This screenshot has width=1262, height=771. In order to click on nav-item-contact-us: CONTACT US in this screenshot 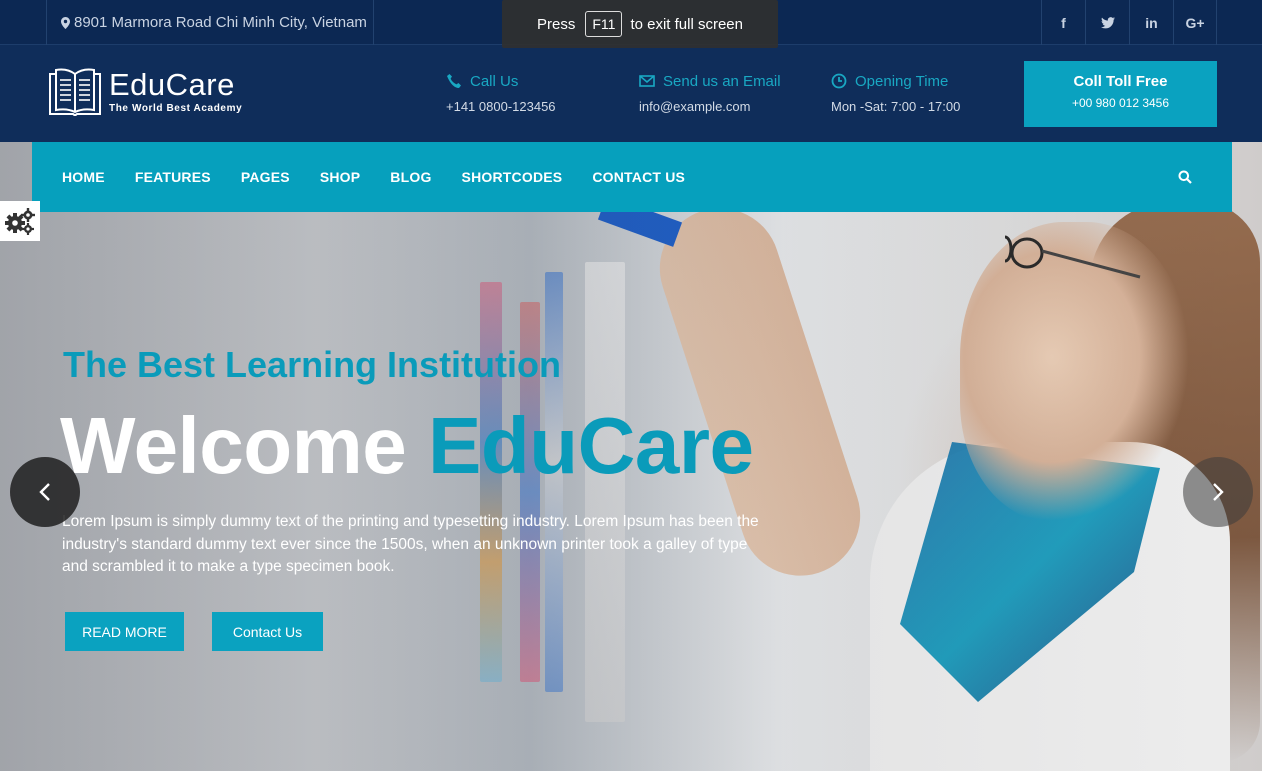, I will do `click(638, 177)`.